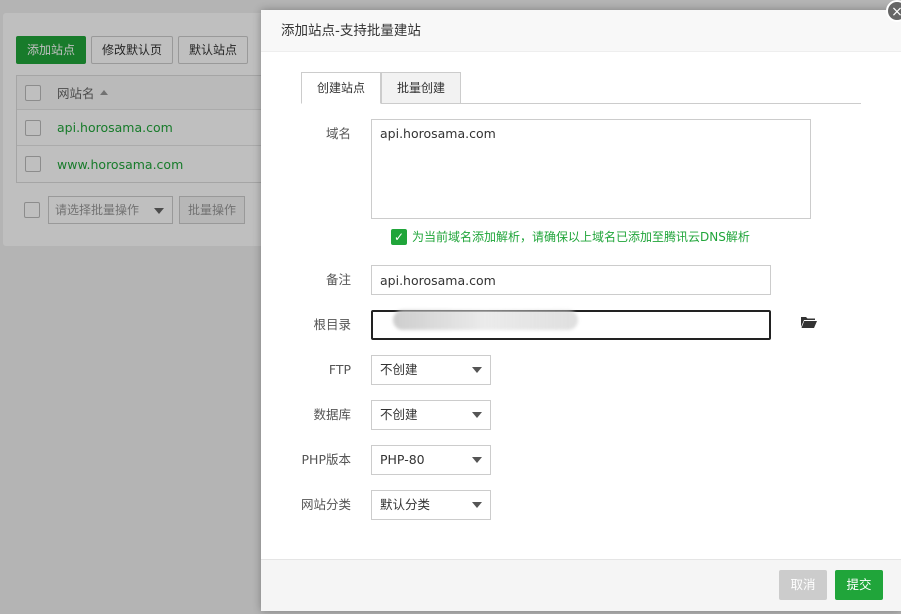 The image size is (901, 614). What do you see at coordinates (338, 133) in the screenshot?
I see `domain-label: 域名` at bounding box center [338, 133].